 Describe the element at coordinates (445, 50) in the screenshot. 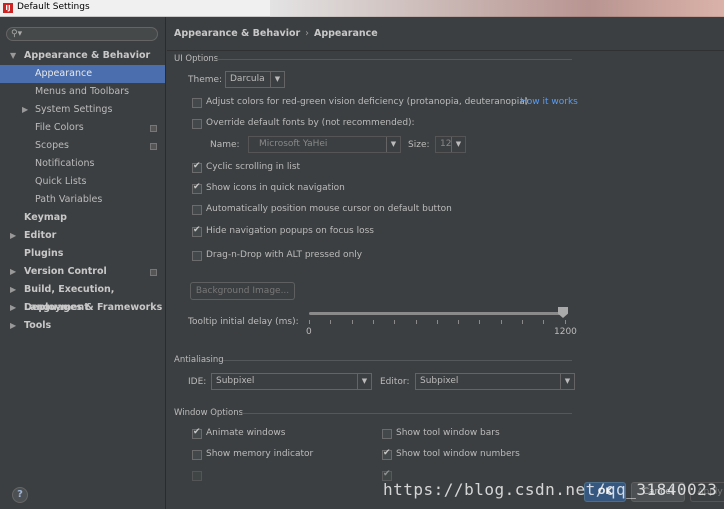

I see `header-divider` at that location.